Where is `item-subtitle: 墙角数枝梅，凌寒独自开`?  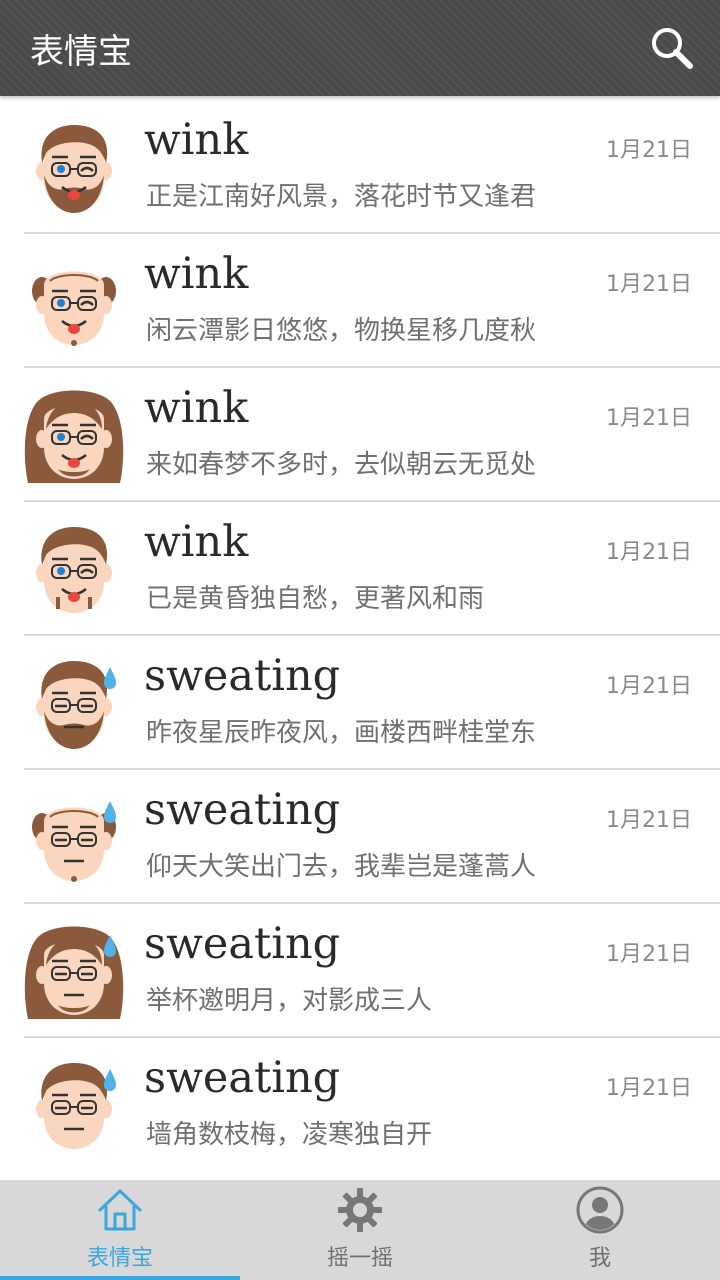
item-subtitle: 墙角数枝梅，凌寒独自开 is located at coordinates (289, 1135).